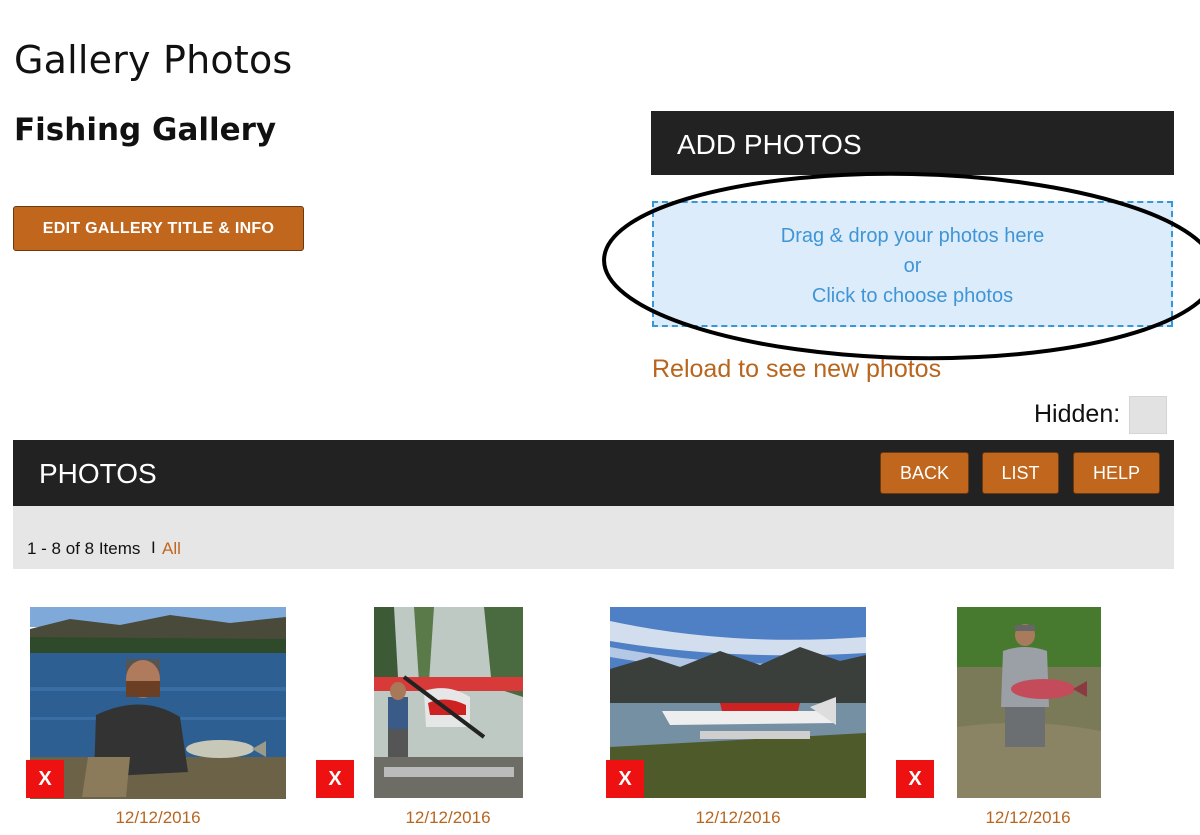  What do you see at coordinates (1020, 473) in the screenshot?
I see `list-button: LIST` at bounding box center [1020, 473].